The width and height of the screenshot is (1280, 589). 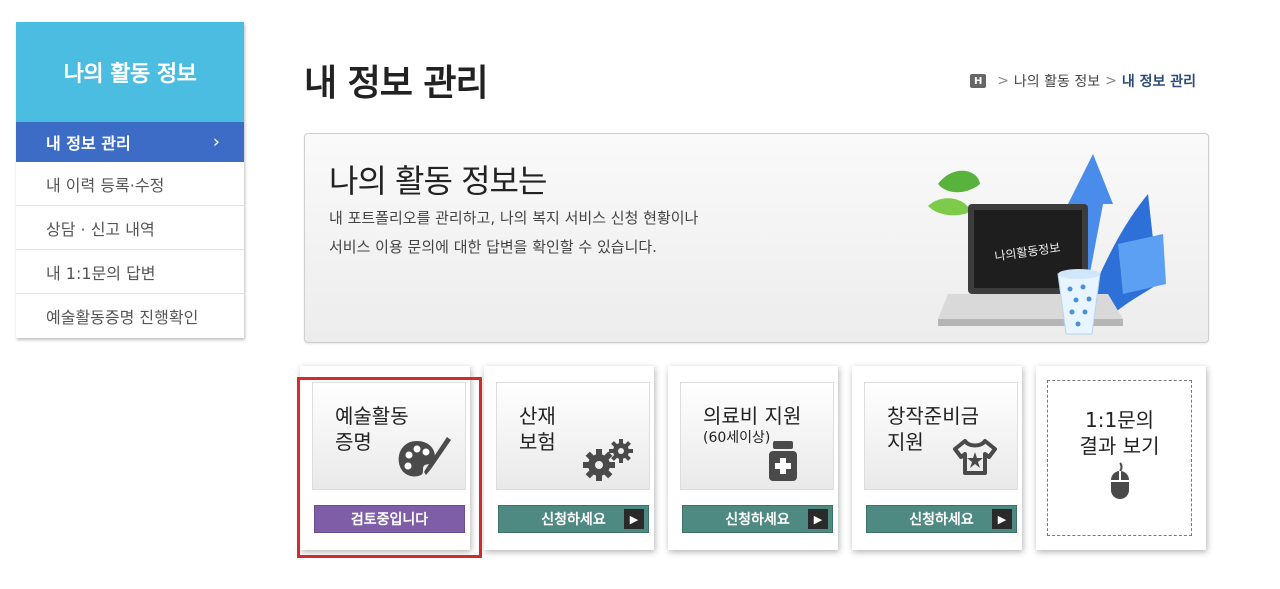 I want to click on card-inquiry-result: 1:1문의 결과 보기, so click(x=1121, y=458).